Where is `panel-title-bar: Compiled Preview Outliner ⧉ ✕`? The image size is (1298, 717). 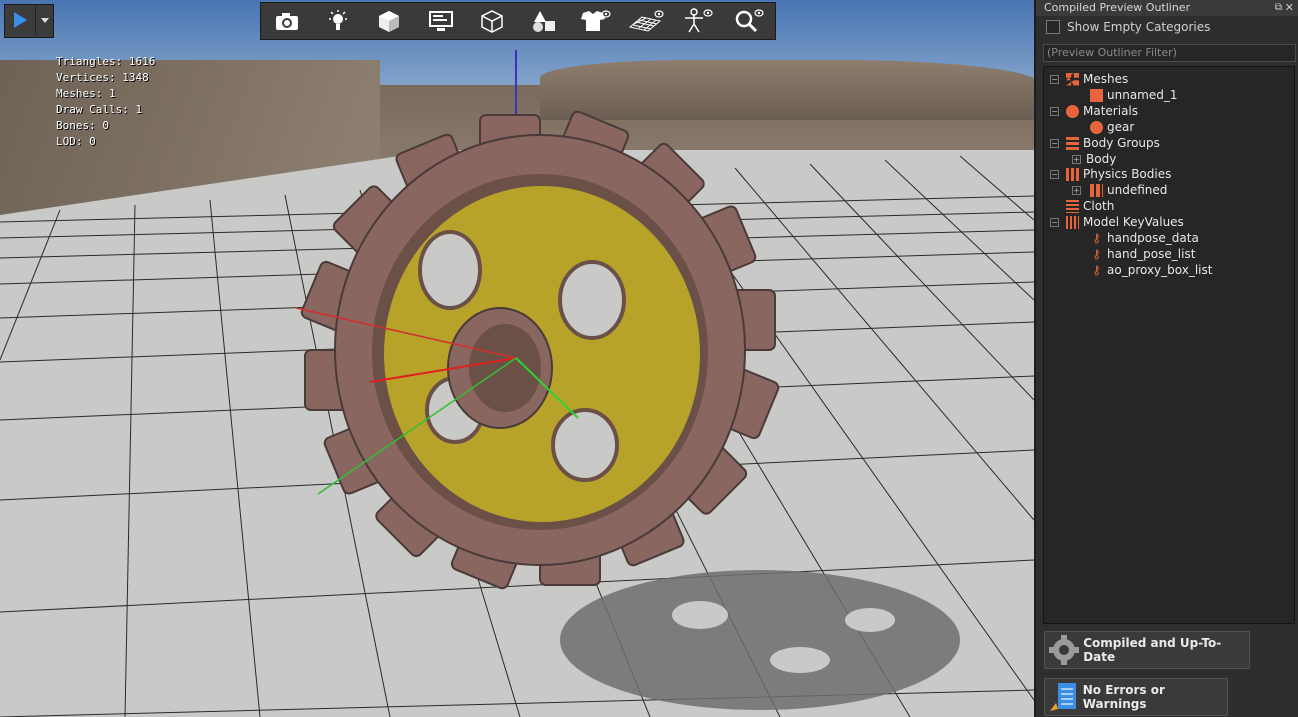 panel-title-bar: Compiled Preview Outliner ⧉ ✕ is located at coordinates (1167, 8).